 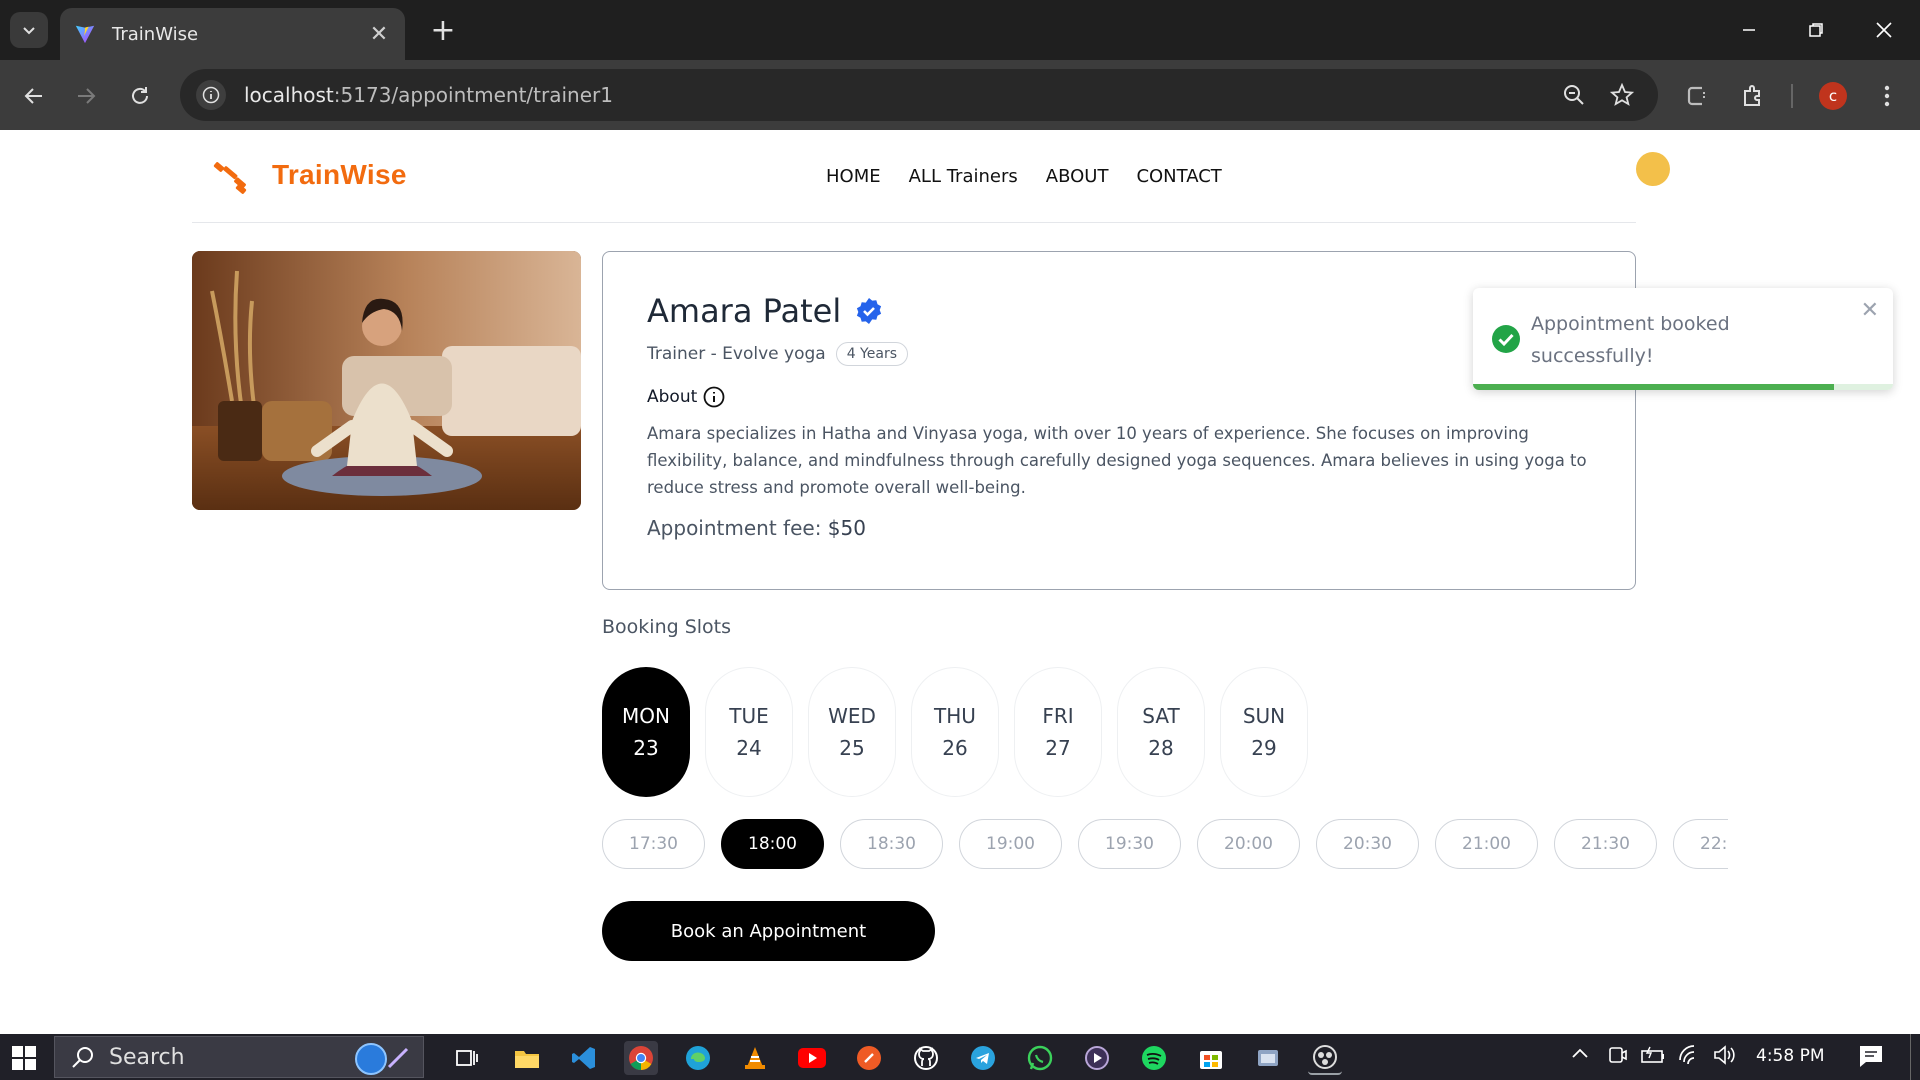 What do you see at coordinates (641, 1058) in the screenshot?
I see `chrome-icon` at bounding box center [641, 1058].